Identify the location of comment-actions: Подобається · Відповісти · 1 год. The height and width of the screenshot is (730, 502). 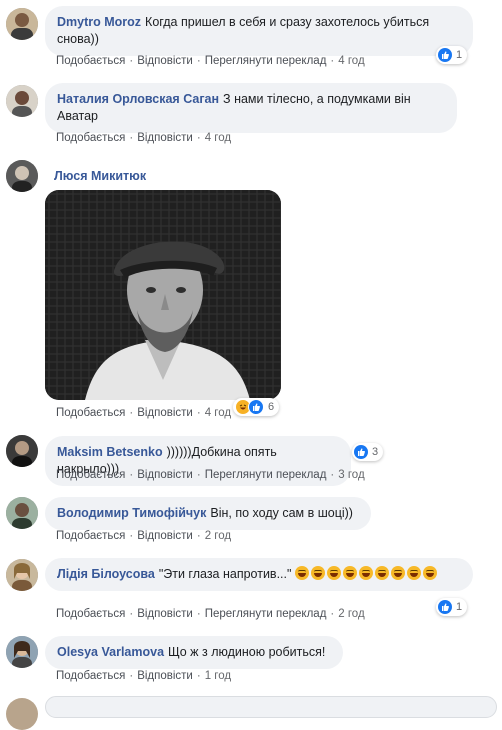
(143, 676).